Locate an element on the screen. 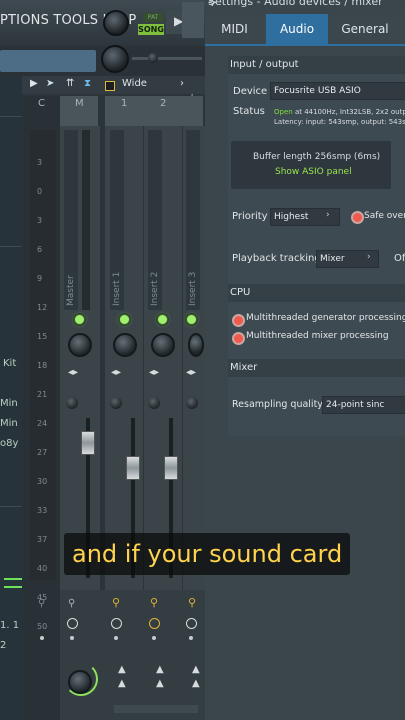 This screenshot has width=405, height=720. buffer-length-label: Buffer length 256smp (6ms) is located at coordinates (316, 157).